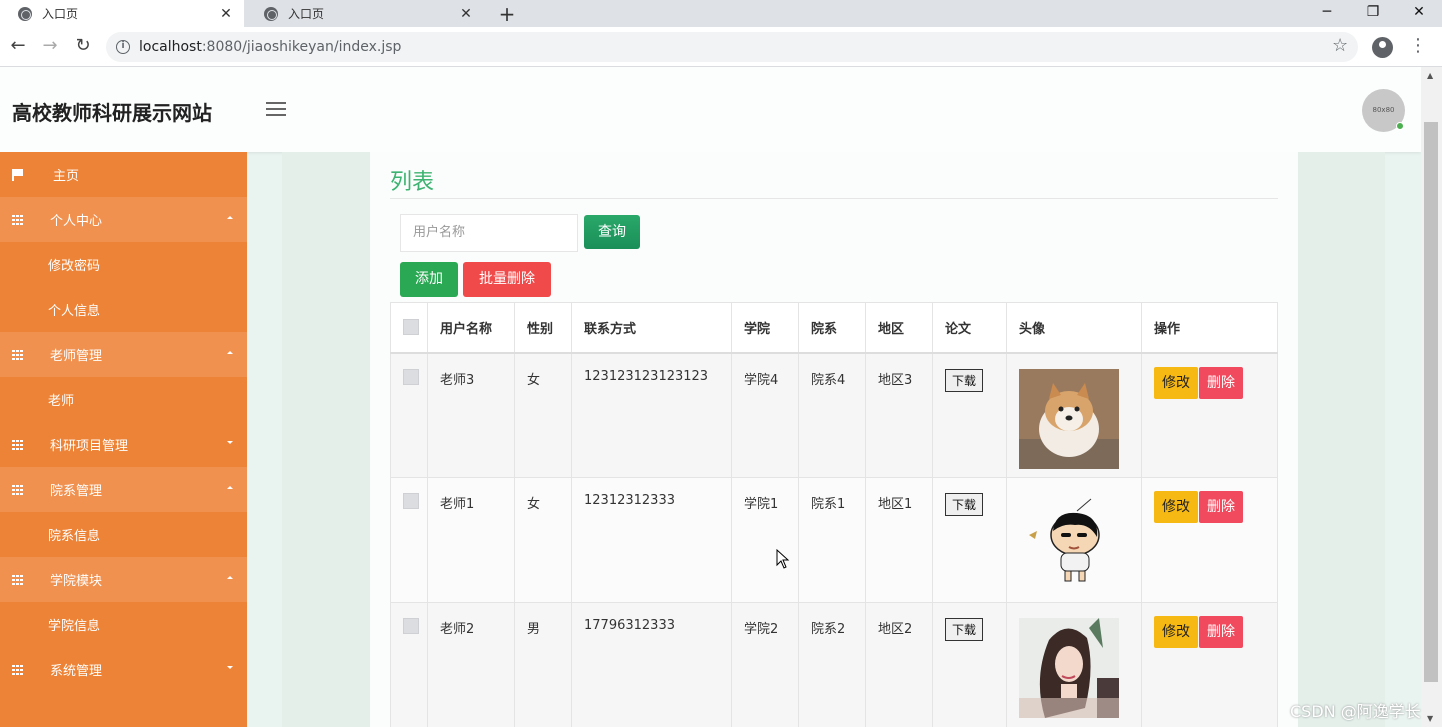  I want to click on window-controls: ─ ❐ ✕, so click(1373, 13).